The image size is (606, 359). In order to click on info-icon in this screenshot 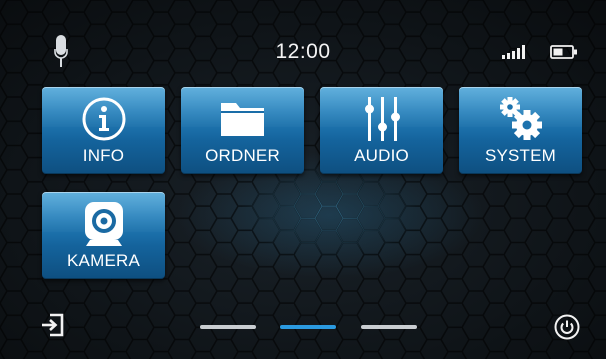, I will do `click(103, 119)`.